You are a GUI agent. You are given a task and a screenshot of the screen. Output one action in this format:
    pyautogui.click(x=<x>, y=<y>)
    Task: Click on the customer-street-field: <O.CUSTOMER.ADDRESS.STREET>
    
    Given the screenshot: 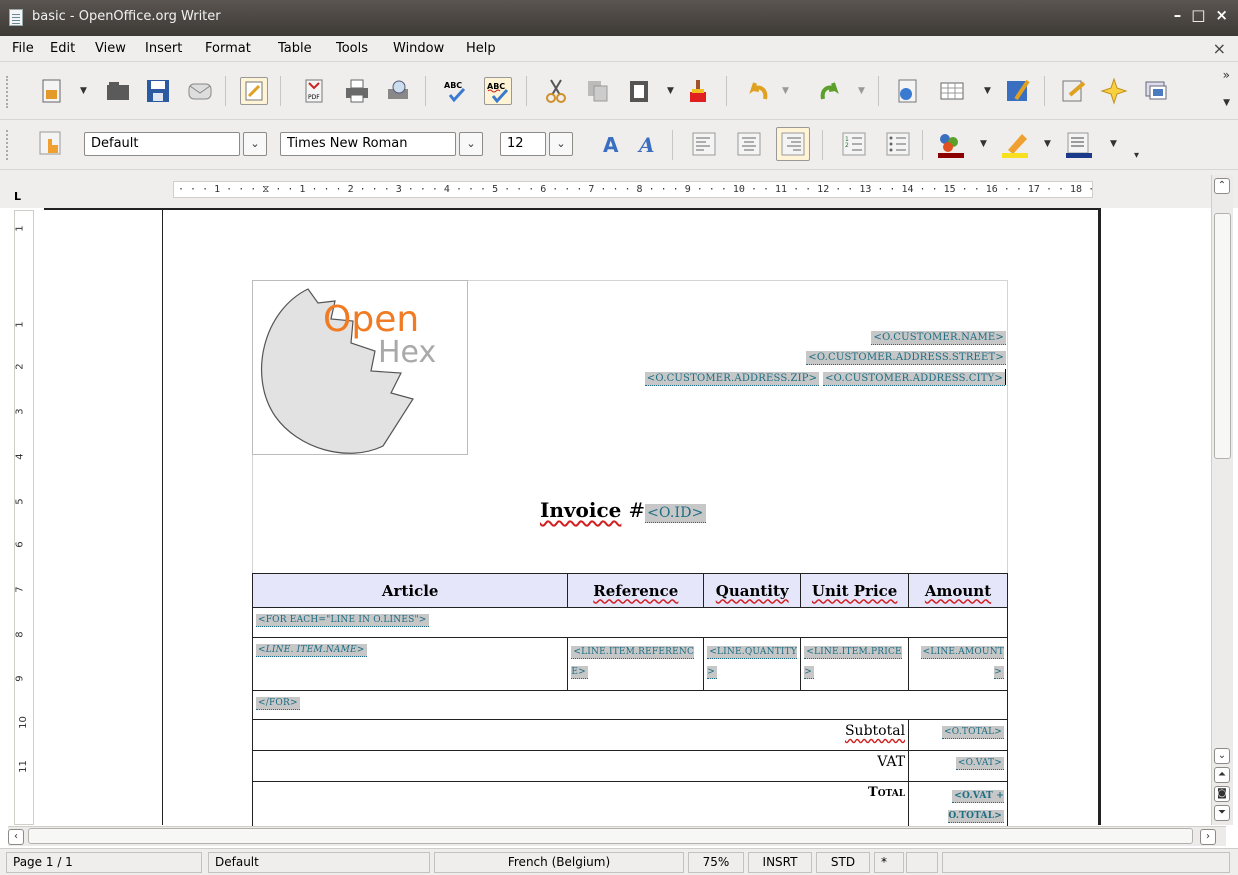 What is the action you would take?
    pyautogui.click(x=906, y=358)
    